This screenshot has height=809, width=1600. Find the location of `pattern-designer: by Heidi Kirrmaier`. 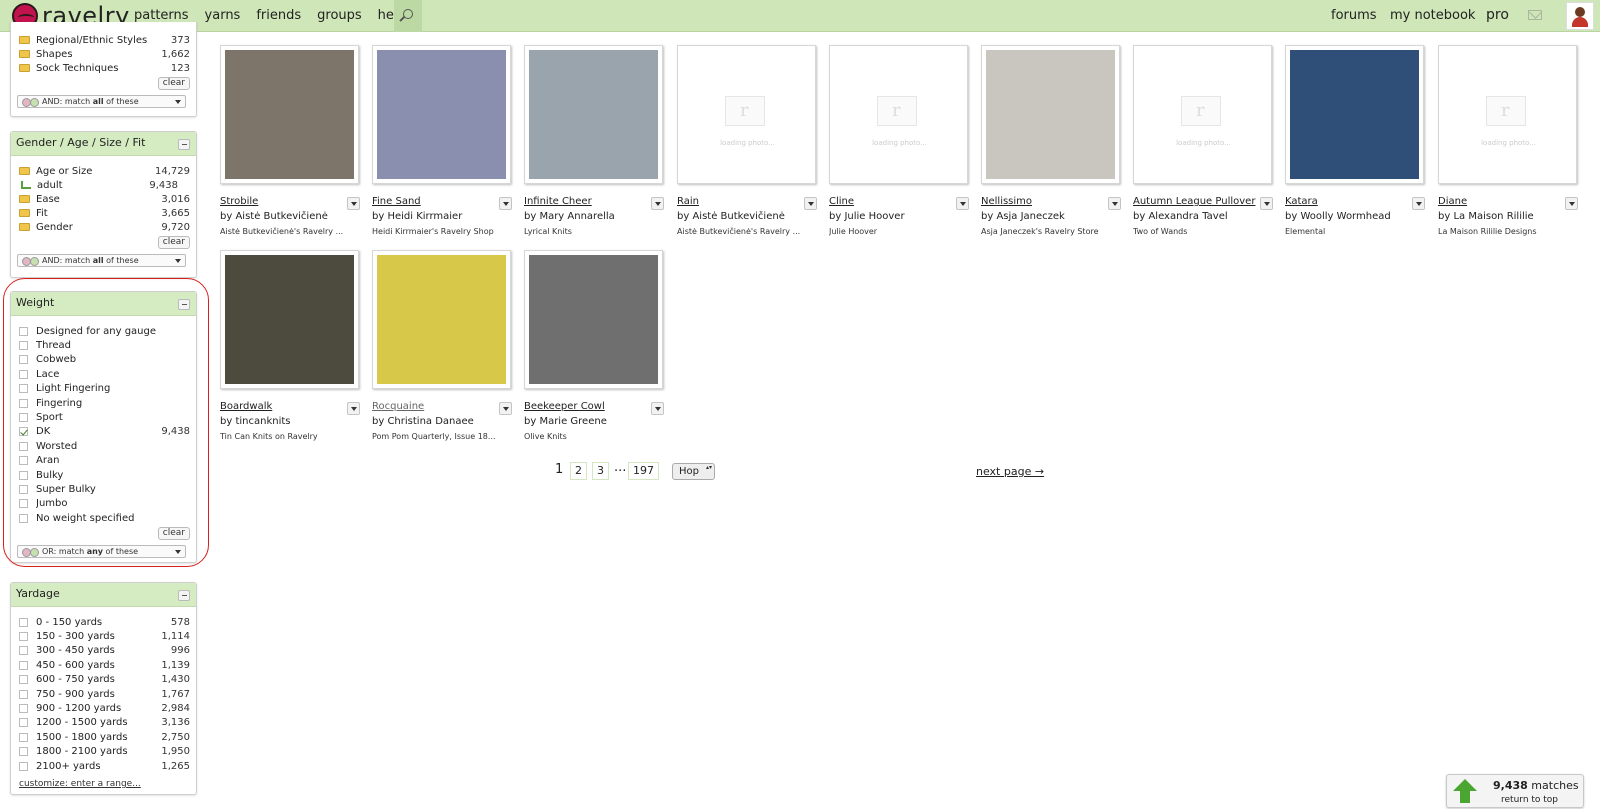

pattern-designer: by Heidi Kirrmaier is located at coordinates (417, 216).